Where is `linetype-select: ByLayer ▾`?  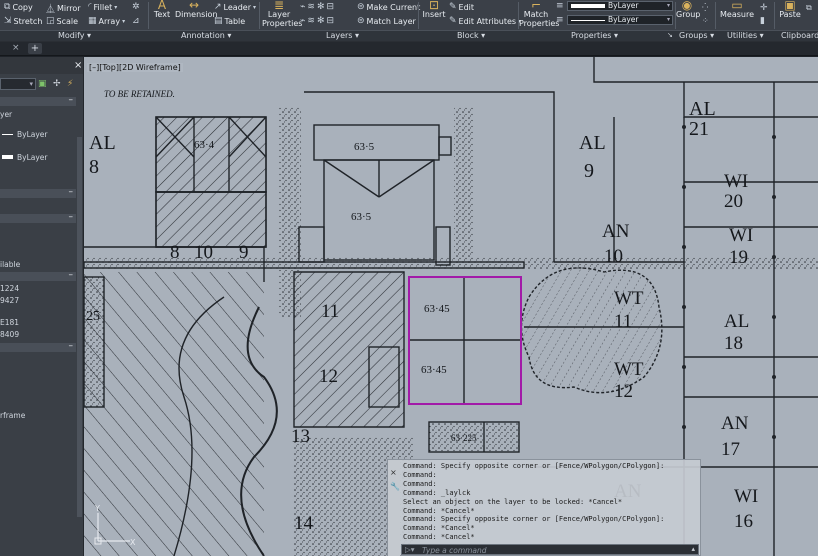
linetype-select: ByLayer ▾ is located at coordinates (620, 20).